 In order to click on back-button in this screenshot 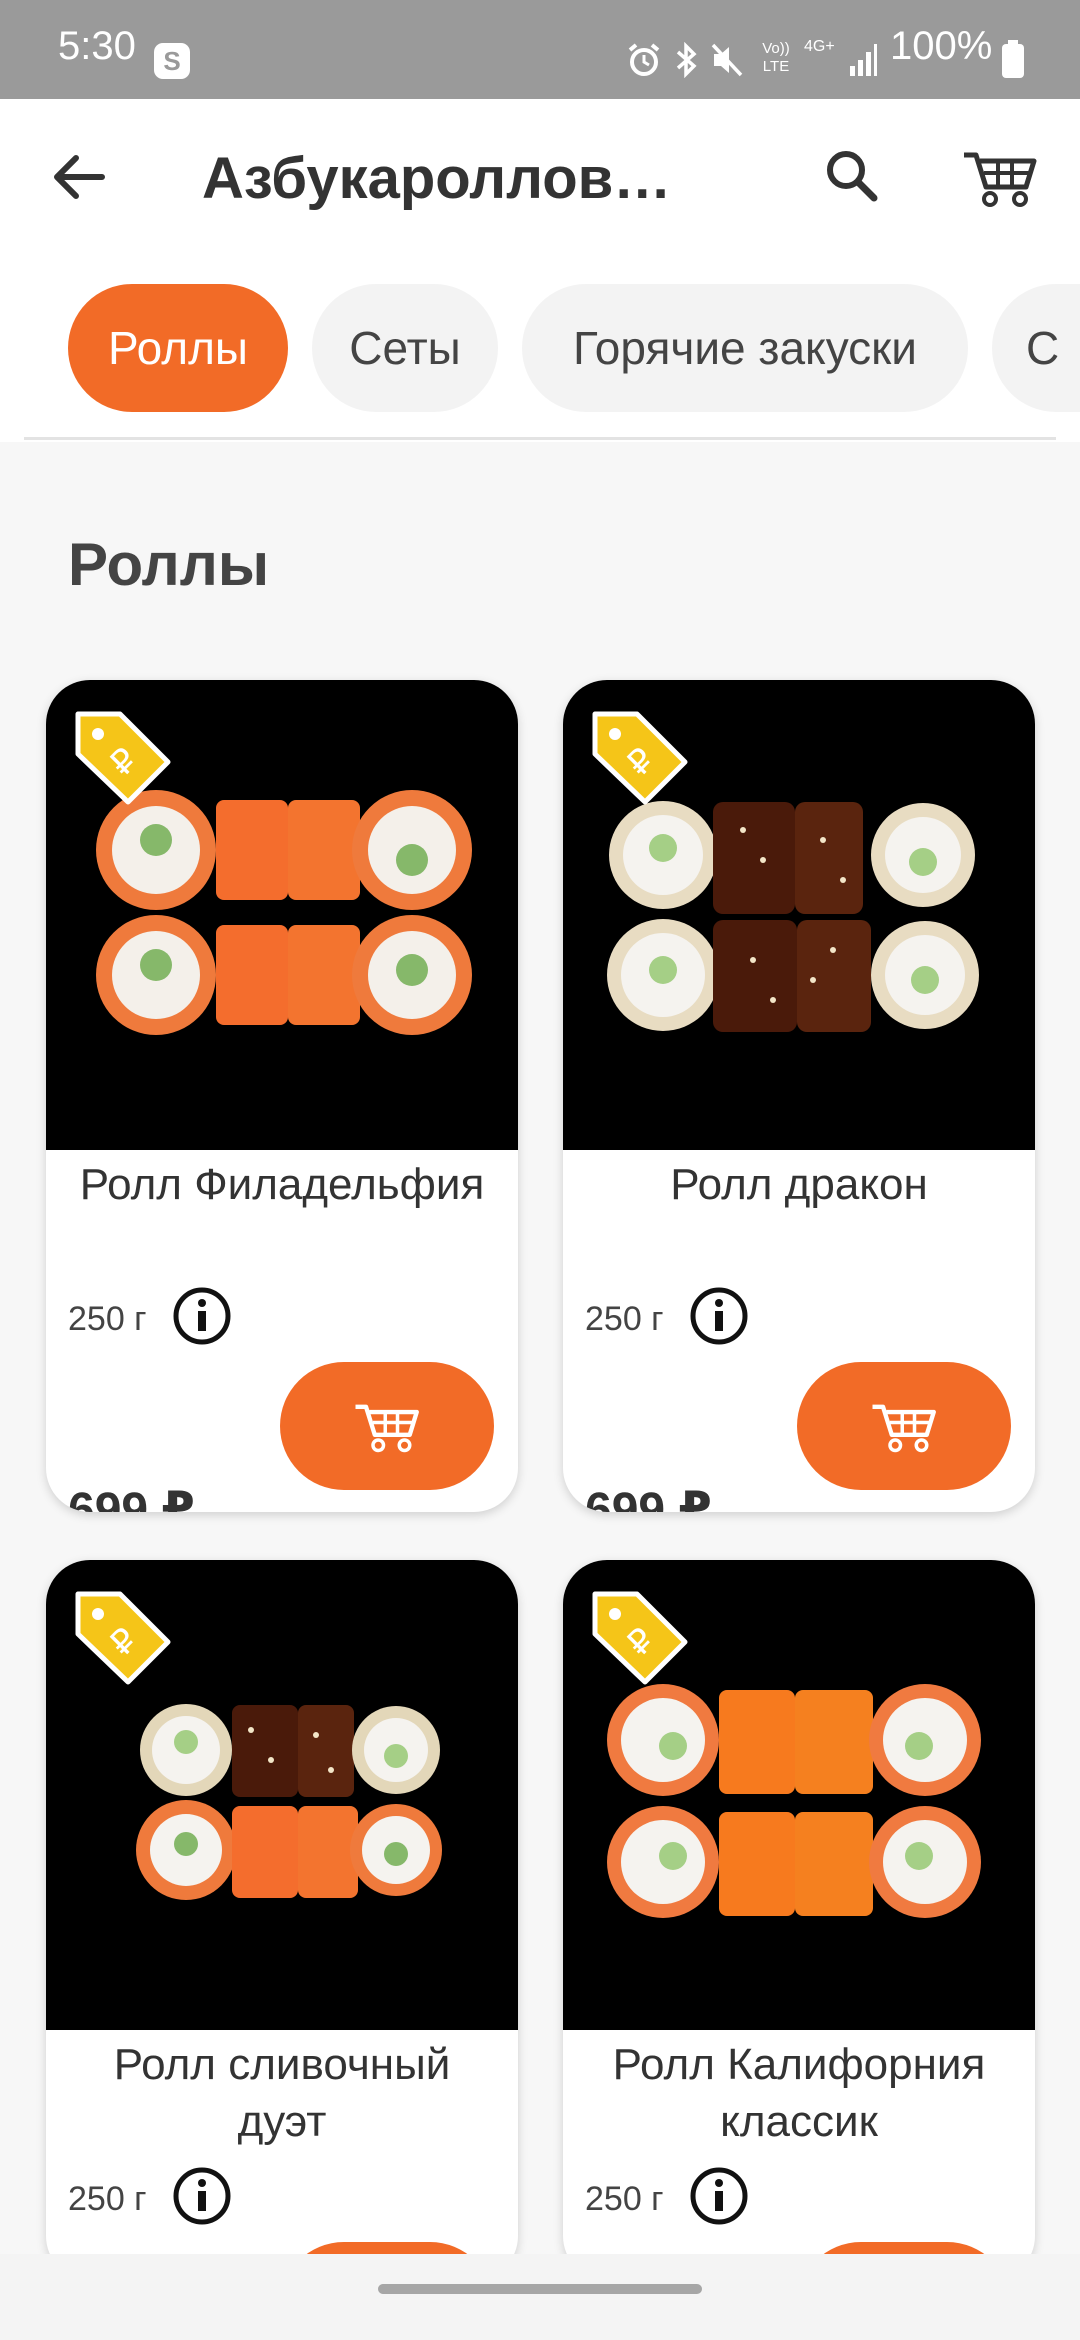, I will do `click(80, 177)`.